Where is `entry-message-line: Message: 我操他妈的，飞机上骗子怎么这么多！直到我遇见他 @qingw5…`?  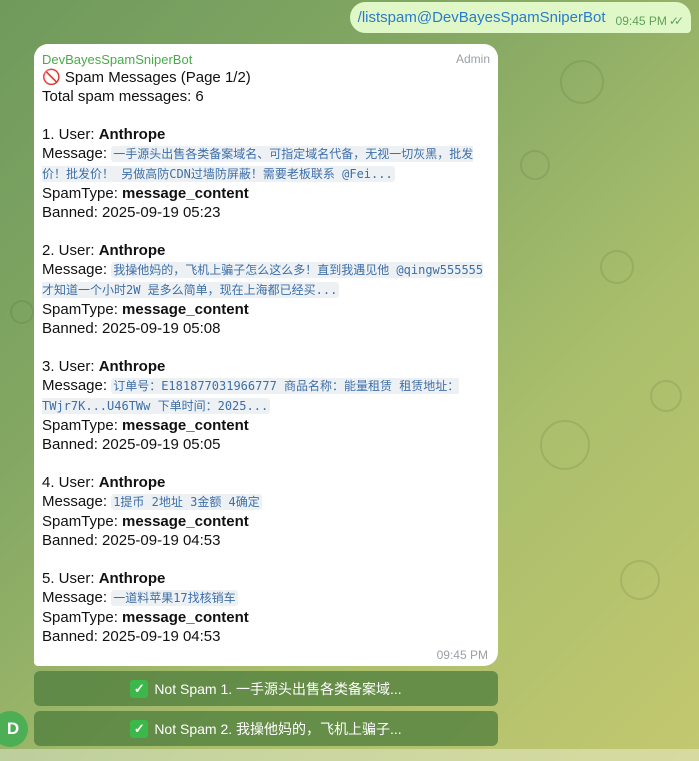 entry-message-line: Message: 我操他妈的，飞机上骗子怎么这么多！直到我遇见他 @qingw5… is located at coordinates (263, 279).